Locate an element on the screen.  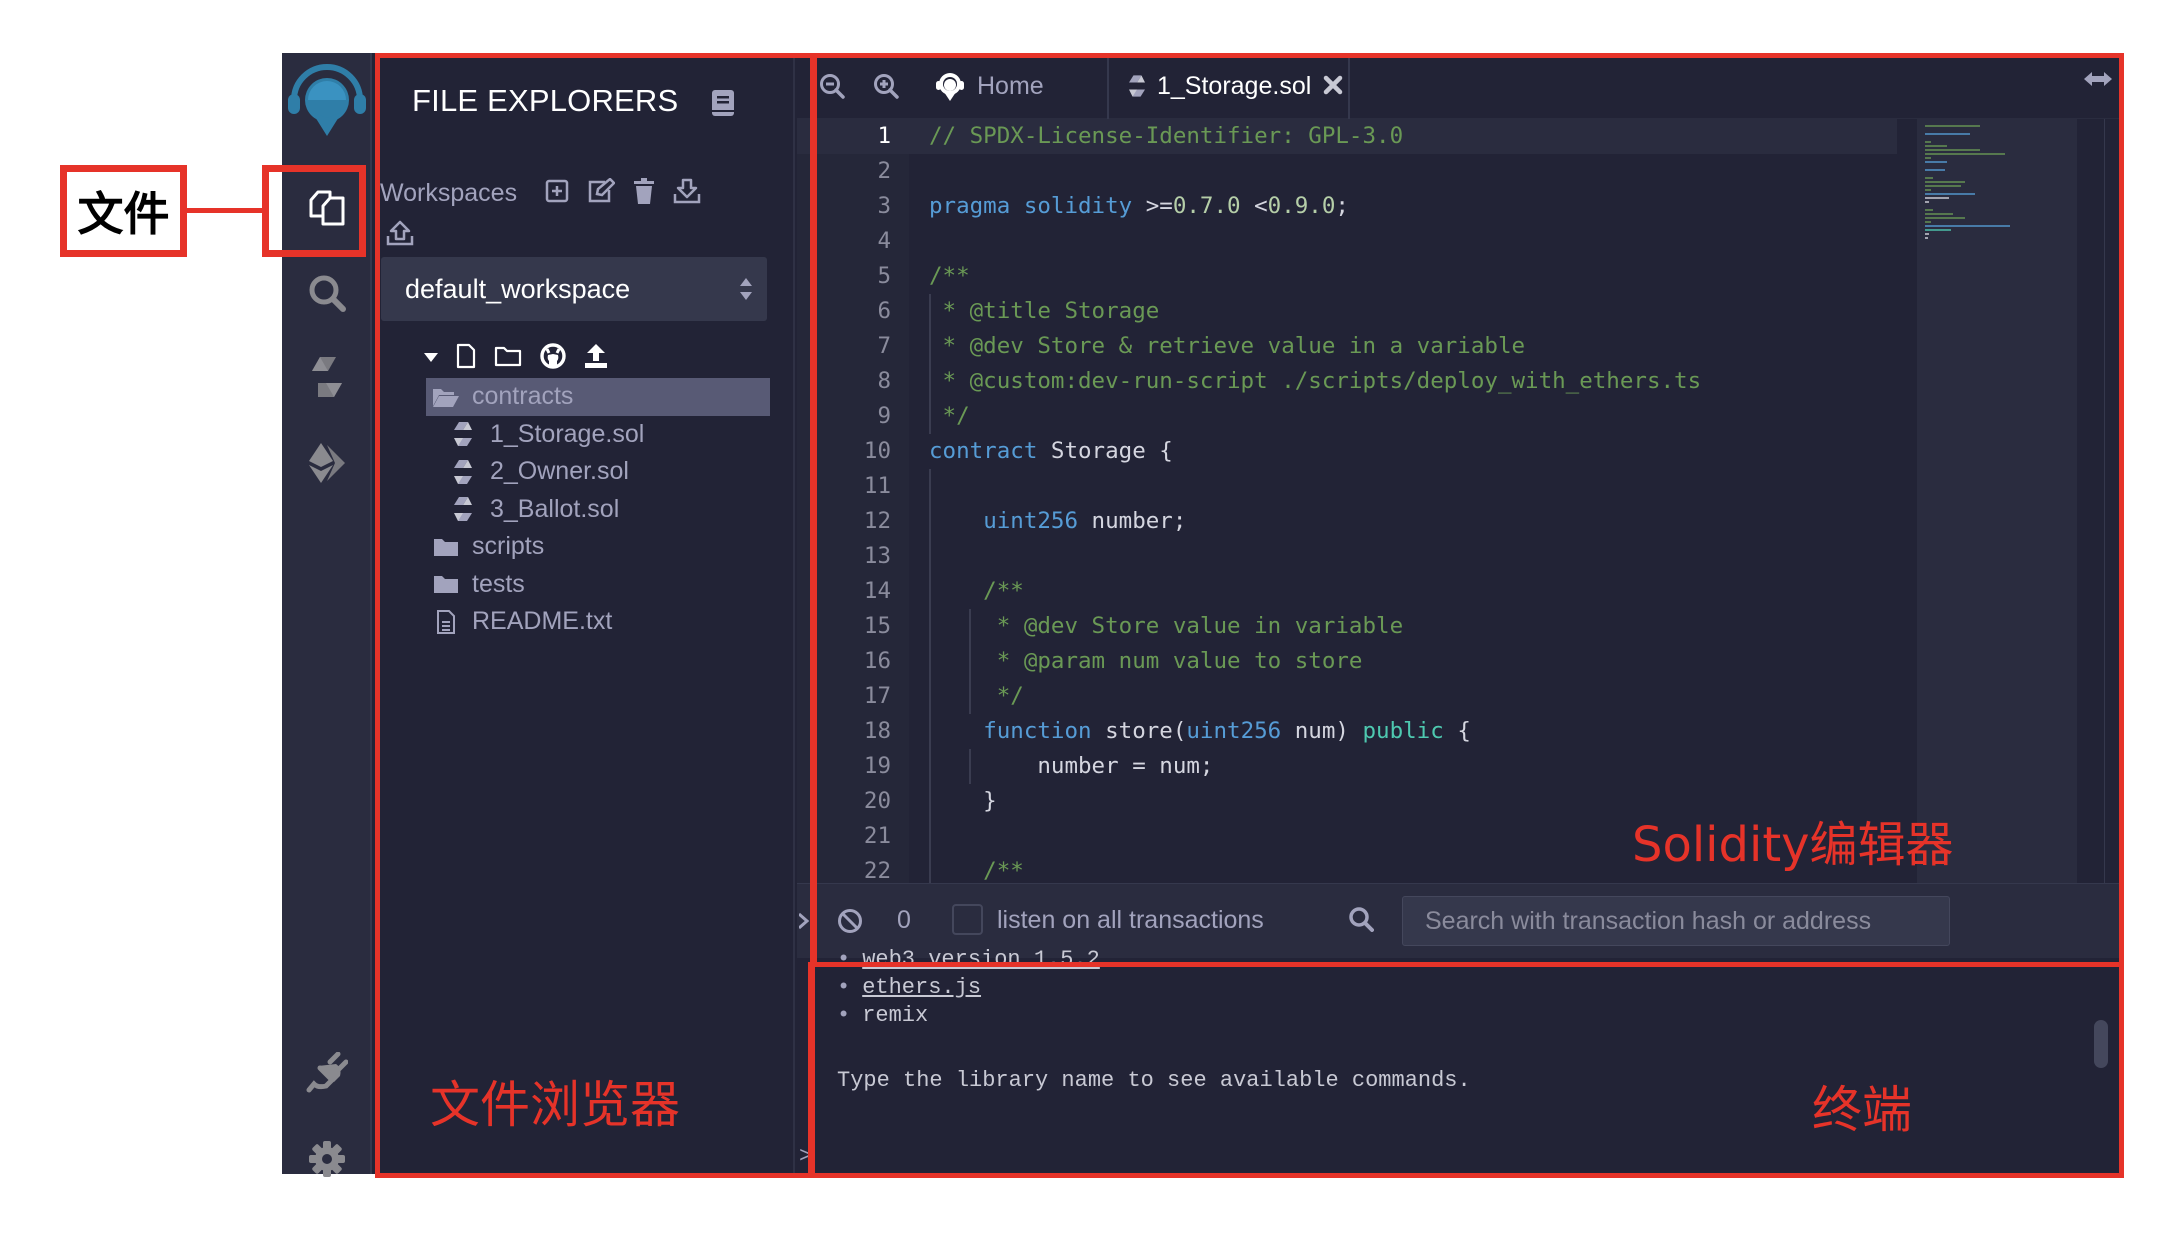
annotation-editor-text: Solidity编辑器 is located at coordinates (1793, 845).